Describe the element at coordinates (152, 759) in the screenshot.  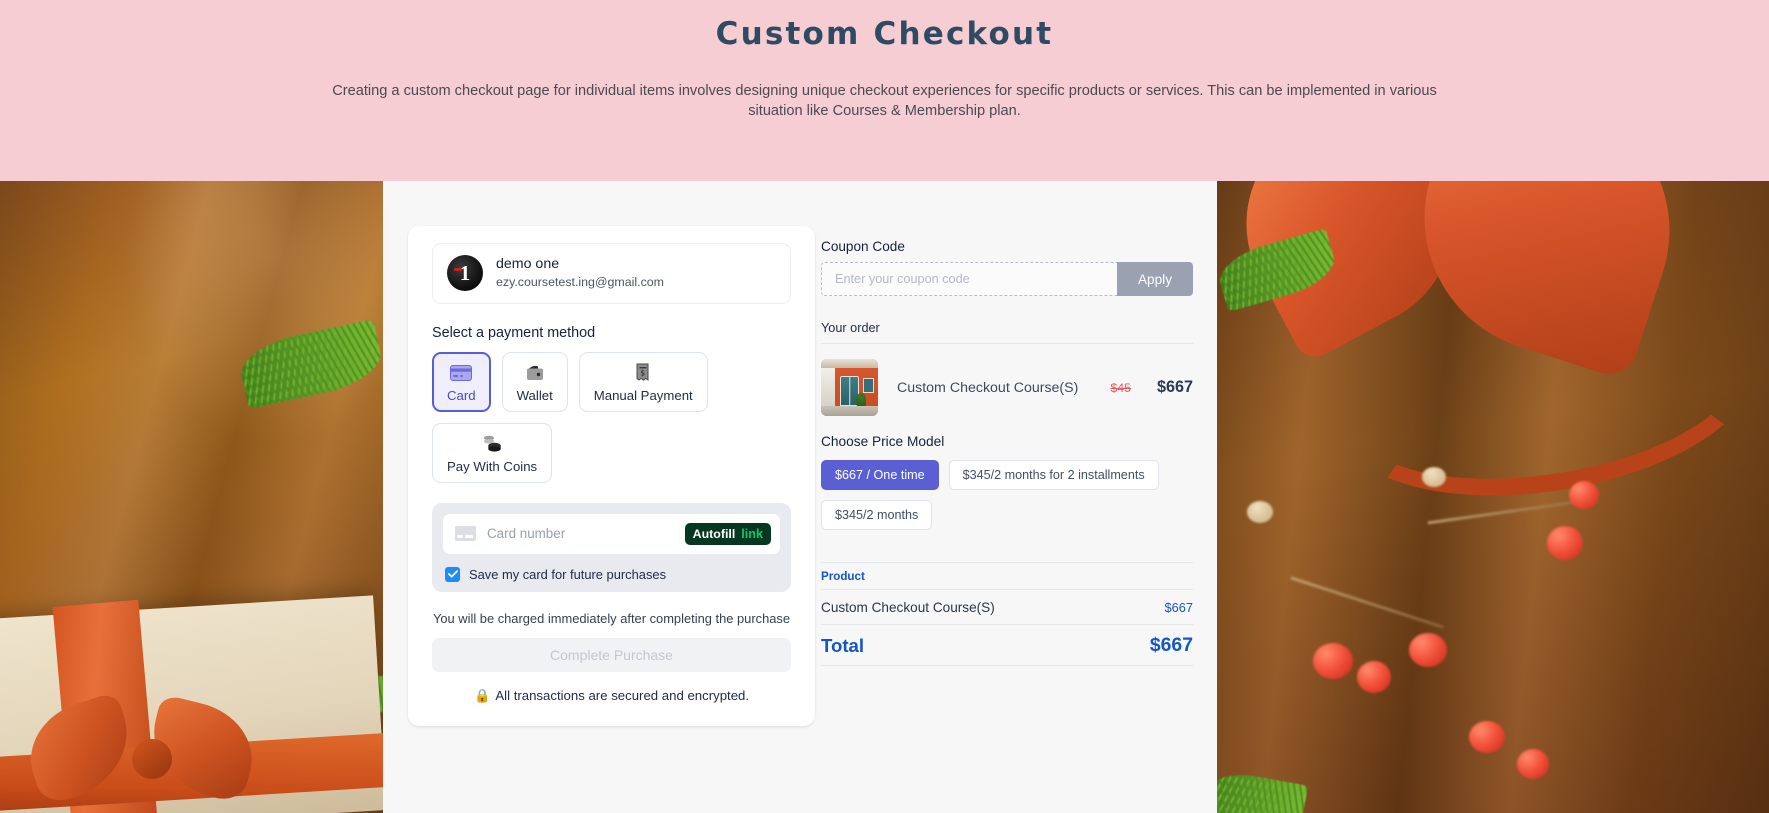
I see `gift-bow-knot` at that location.